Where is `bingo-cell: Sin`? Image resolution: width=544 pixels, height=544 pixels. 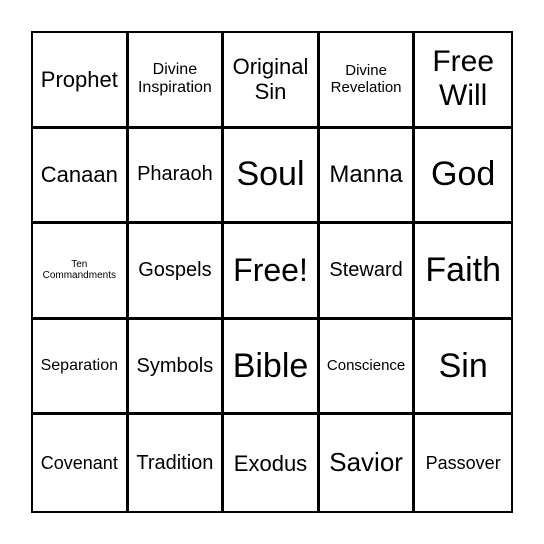 bingo-cell: Sin is located at coordinates (463, 368).